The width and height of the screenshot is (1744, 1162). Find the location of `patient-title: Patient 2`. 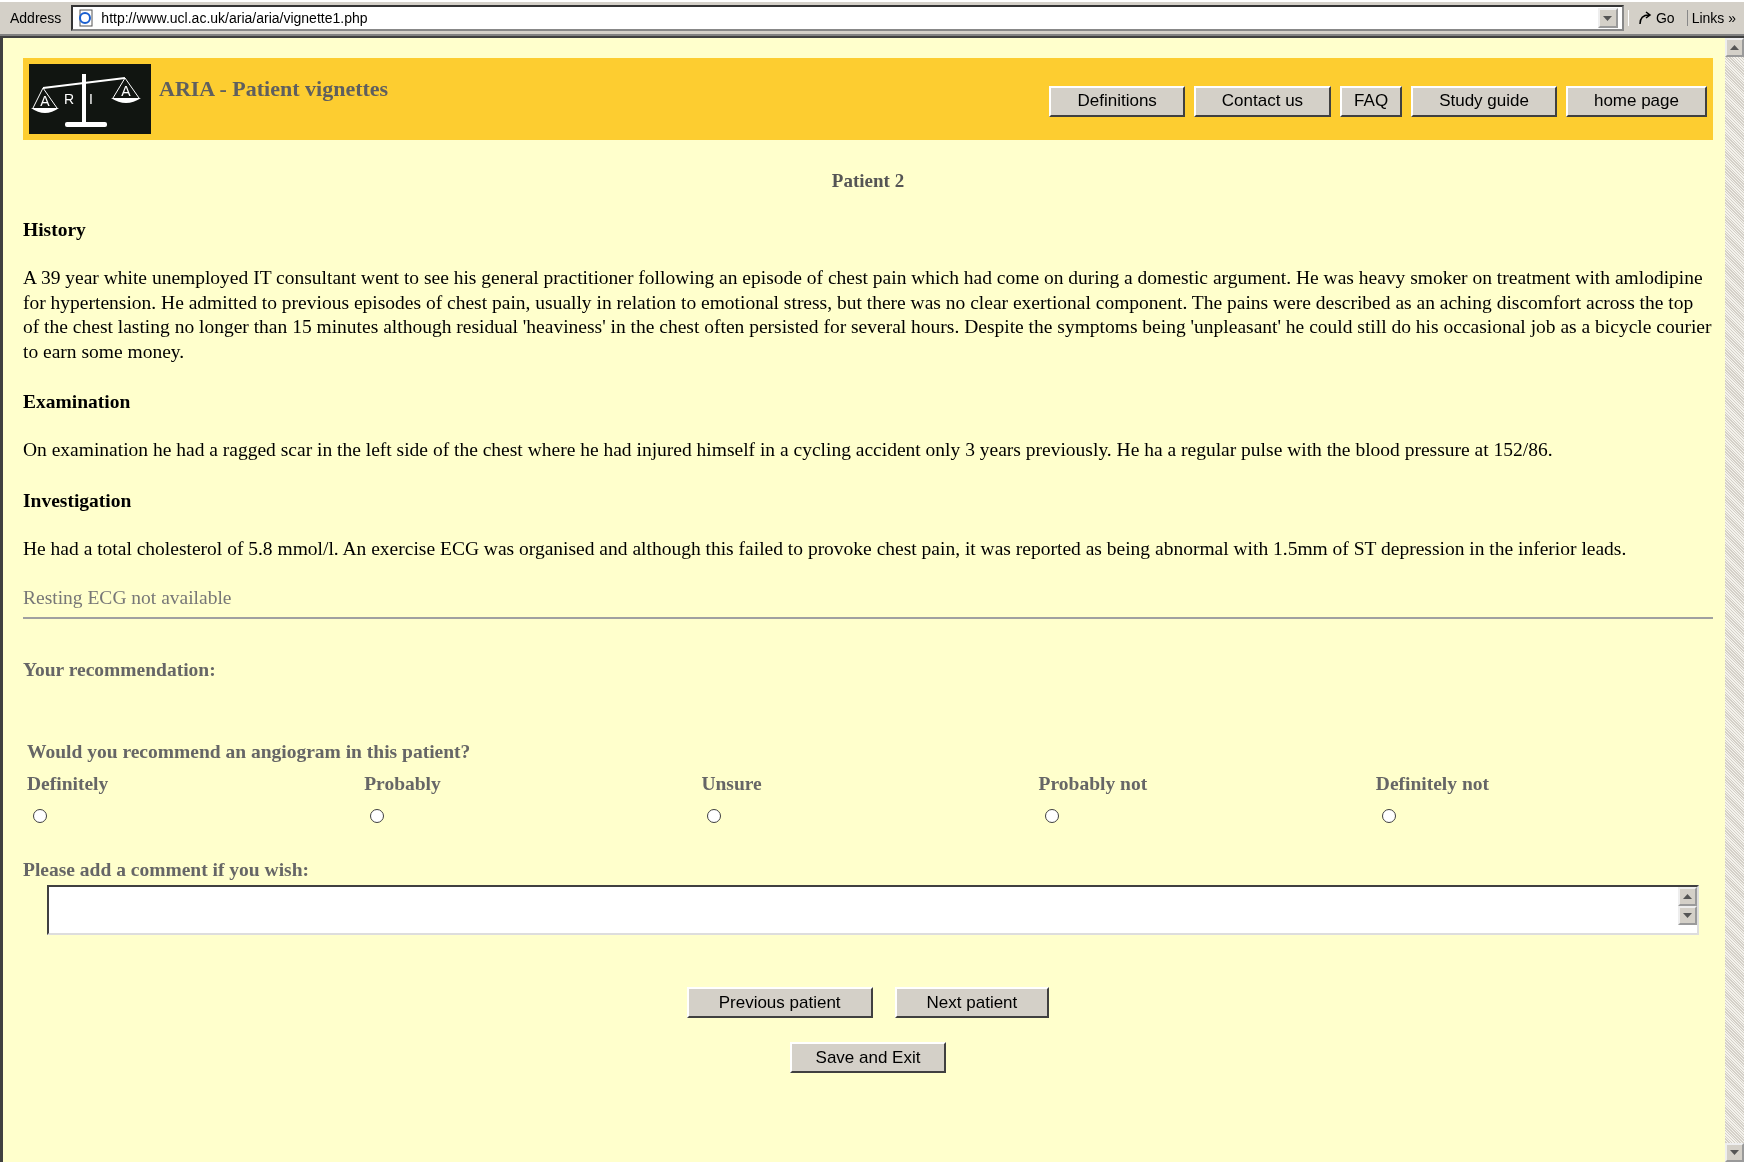

patient-title: Patient 2 is located at coordinates (868, 181).